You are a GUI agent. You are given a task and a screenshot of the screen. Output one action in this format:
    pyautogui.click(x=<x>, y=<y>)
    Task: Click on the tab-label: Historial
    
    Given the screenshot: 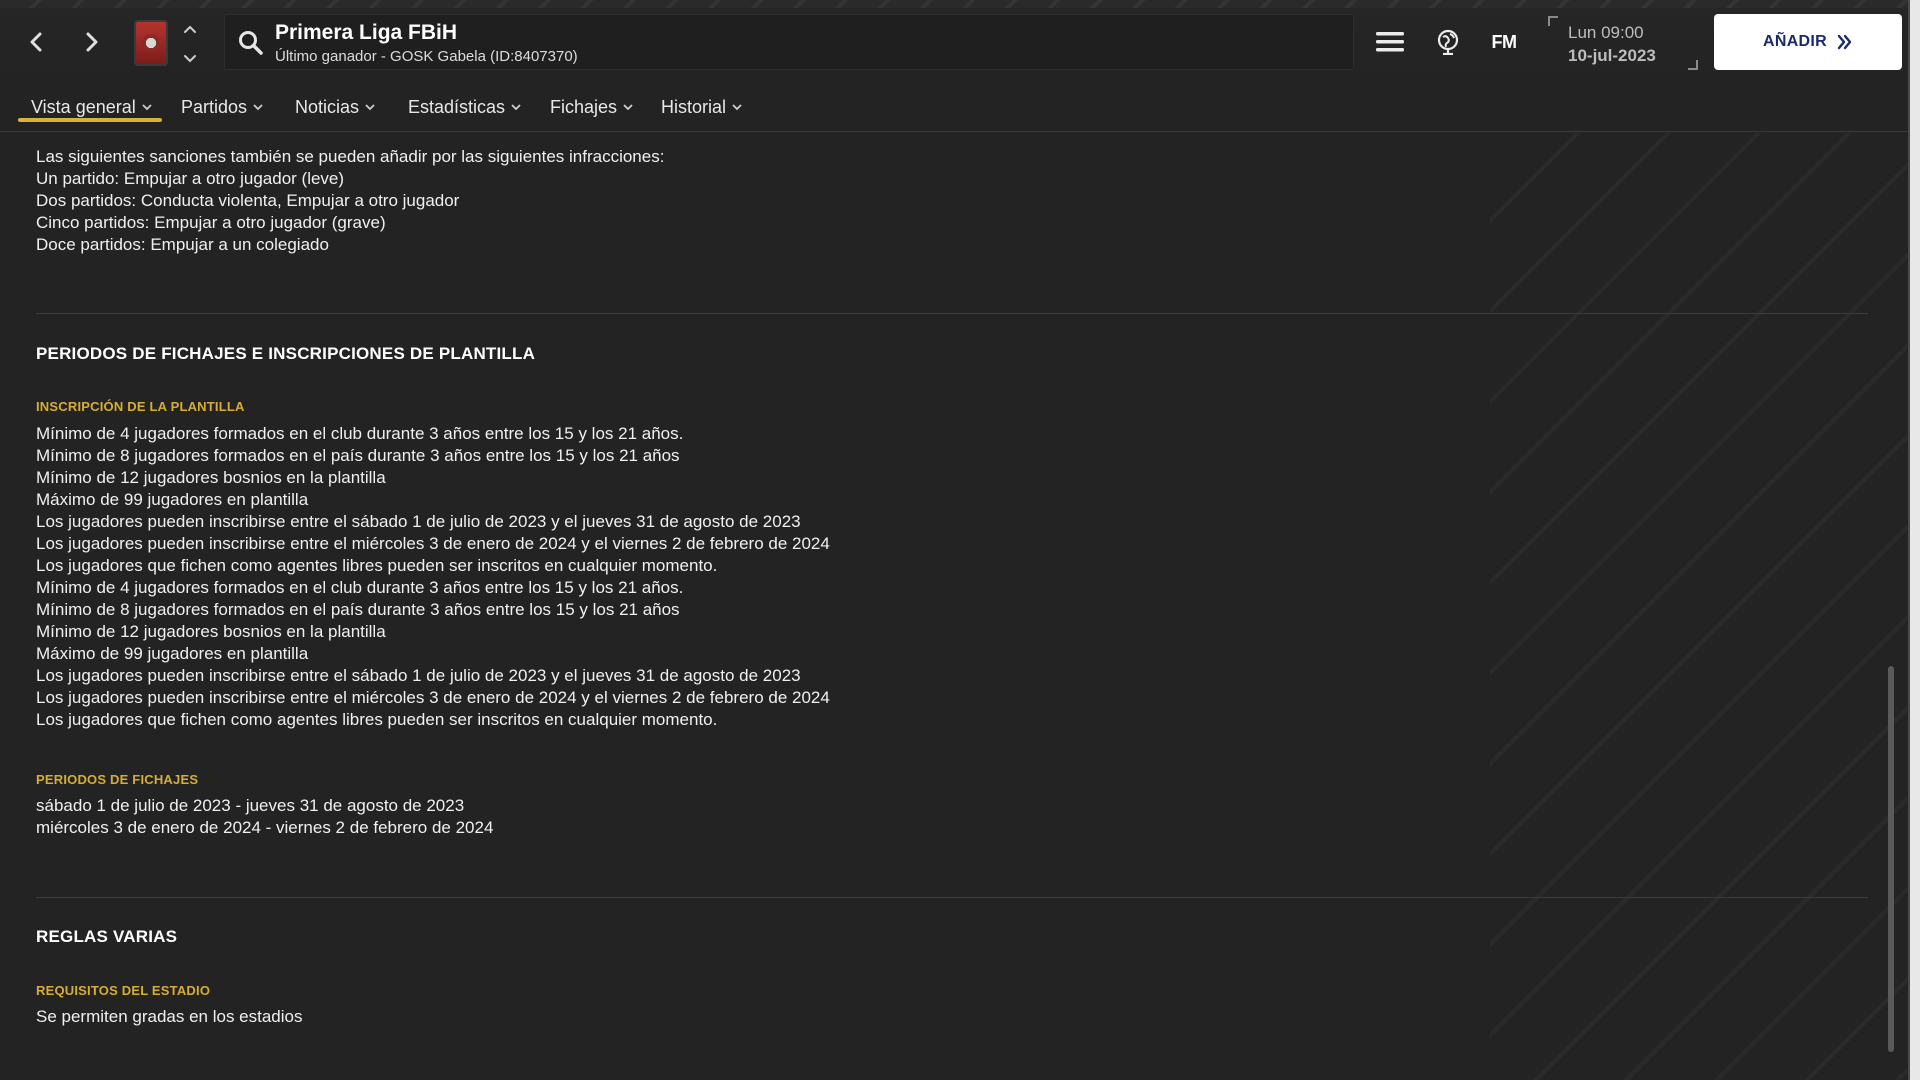 What is the action you would take?
    pyautogui.click(x=694, y=106)
    